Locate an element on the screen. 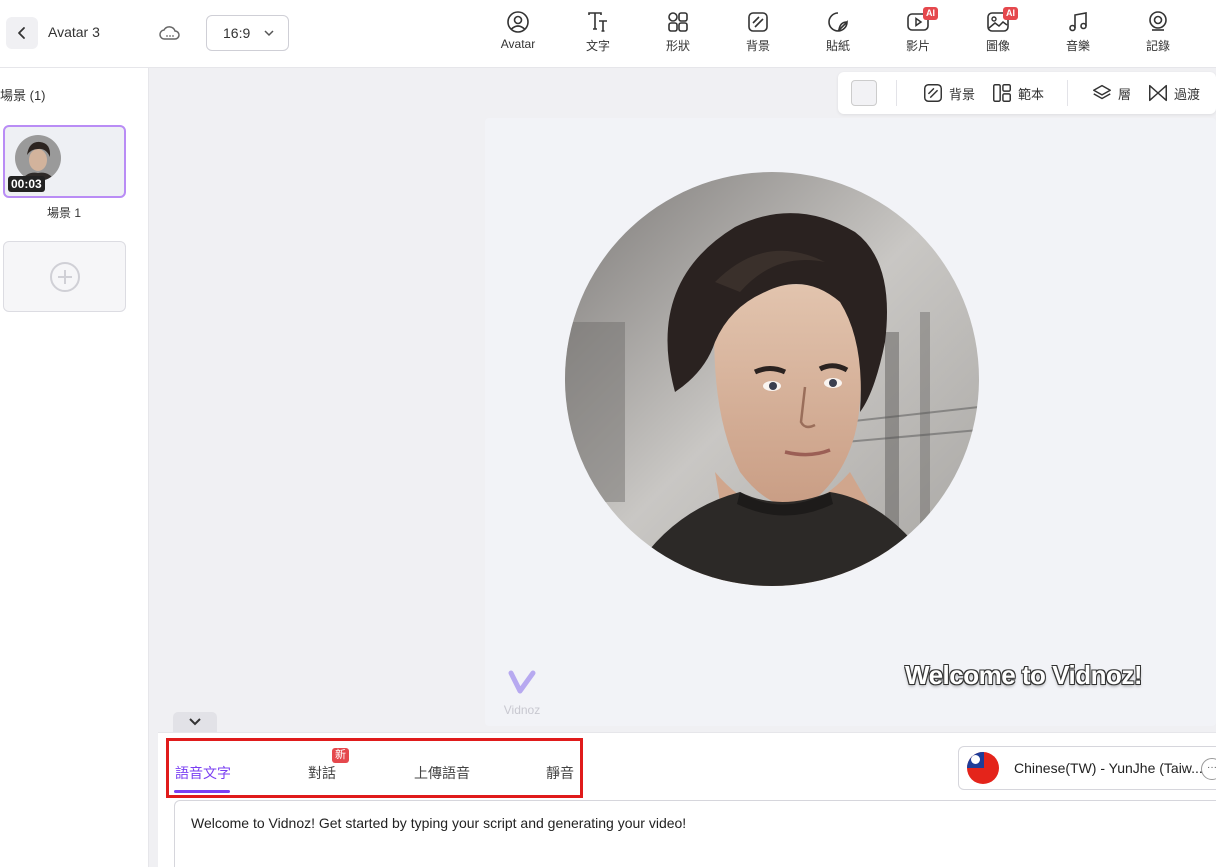  transition-label: 過渡 is located at coordinates (1187, 94).